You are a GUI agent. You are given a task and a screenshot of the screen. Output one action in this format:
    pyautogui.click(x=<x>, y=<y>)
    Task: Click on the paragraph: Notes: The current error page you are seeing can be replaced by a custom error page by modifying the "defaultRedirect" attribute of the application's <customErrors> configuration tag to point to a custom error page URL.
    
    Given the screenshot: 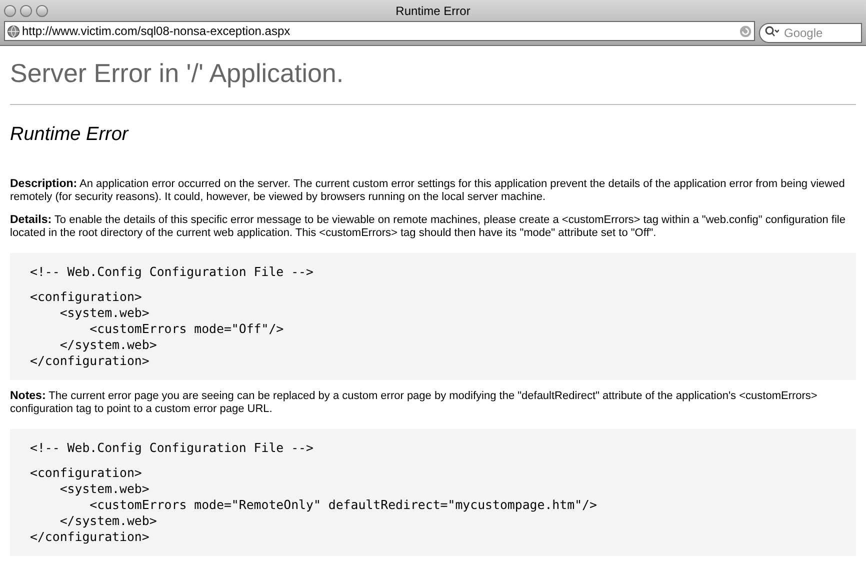 What is the action you would take?
    pyautogui.click(x=414, y=403)
    